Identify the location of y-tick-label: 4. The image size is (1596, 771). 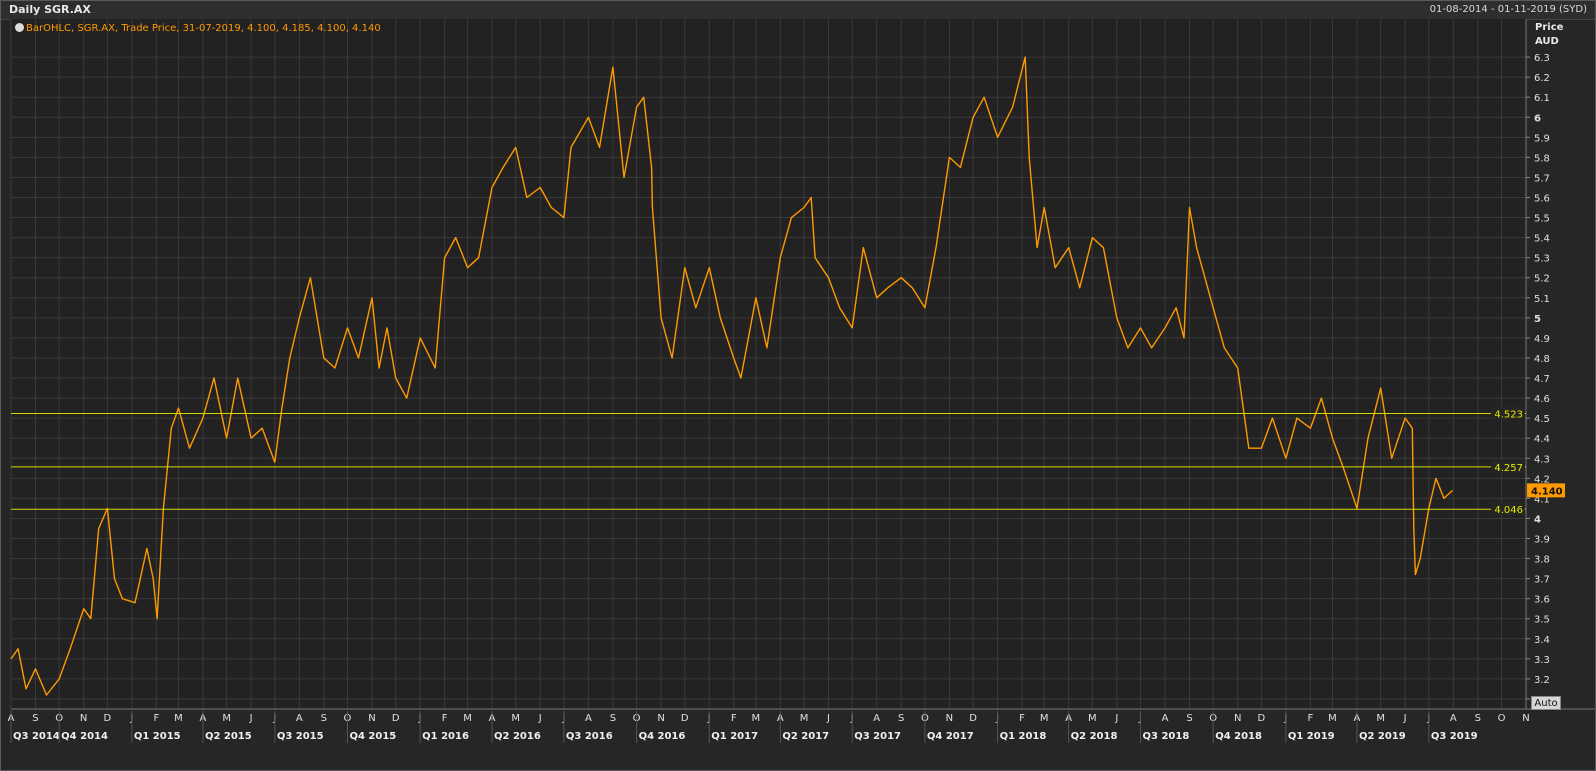
(1537, 519).